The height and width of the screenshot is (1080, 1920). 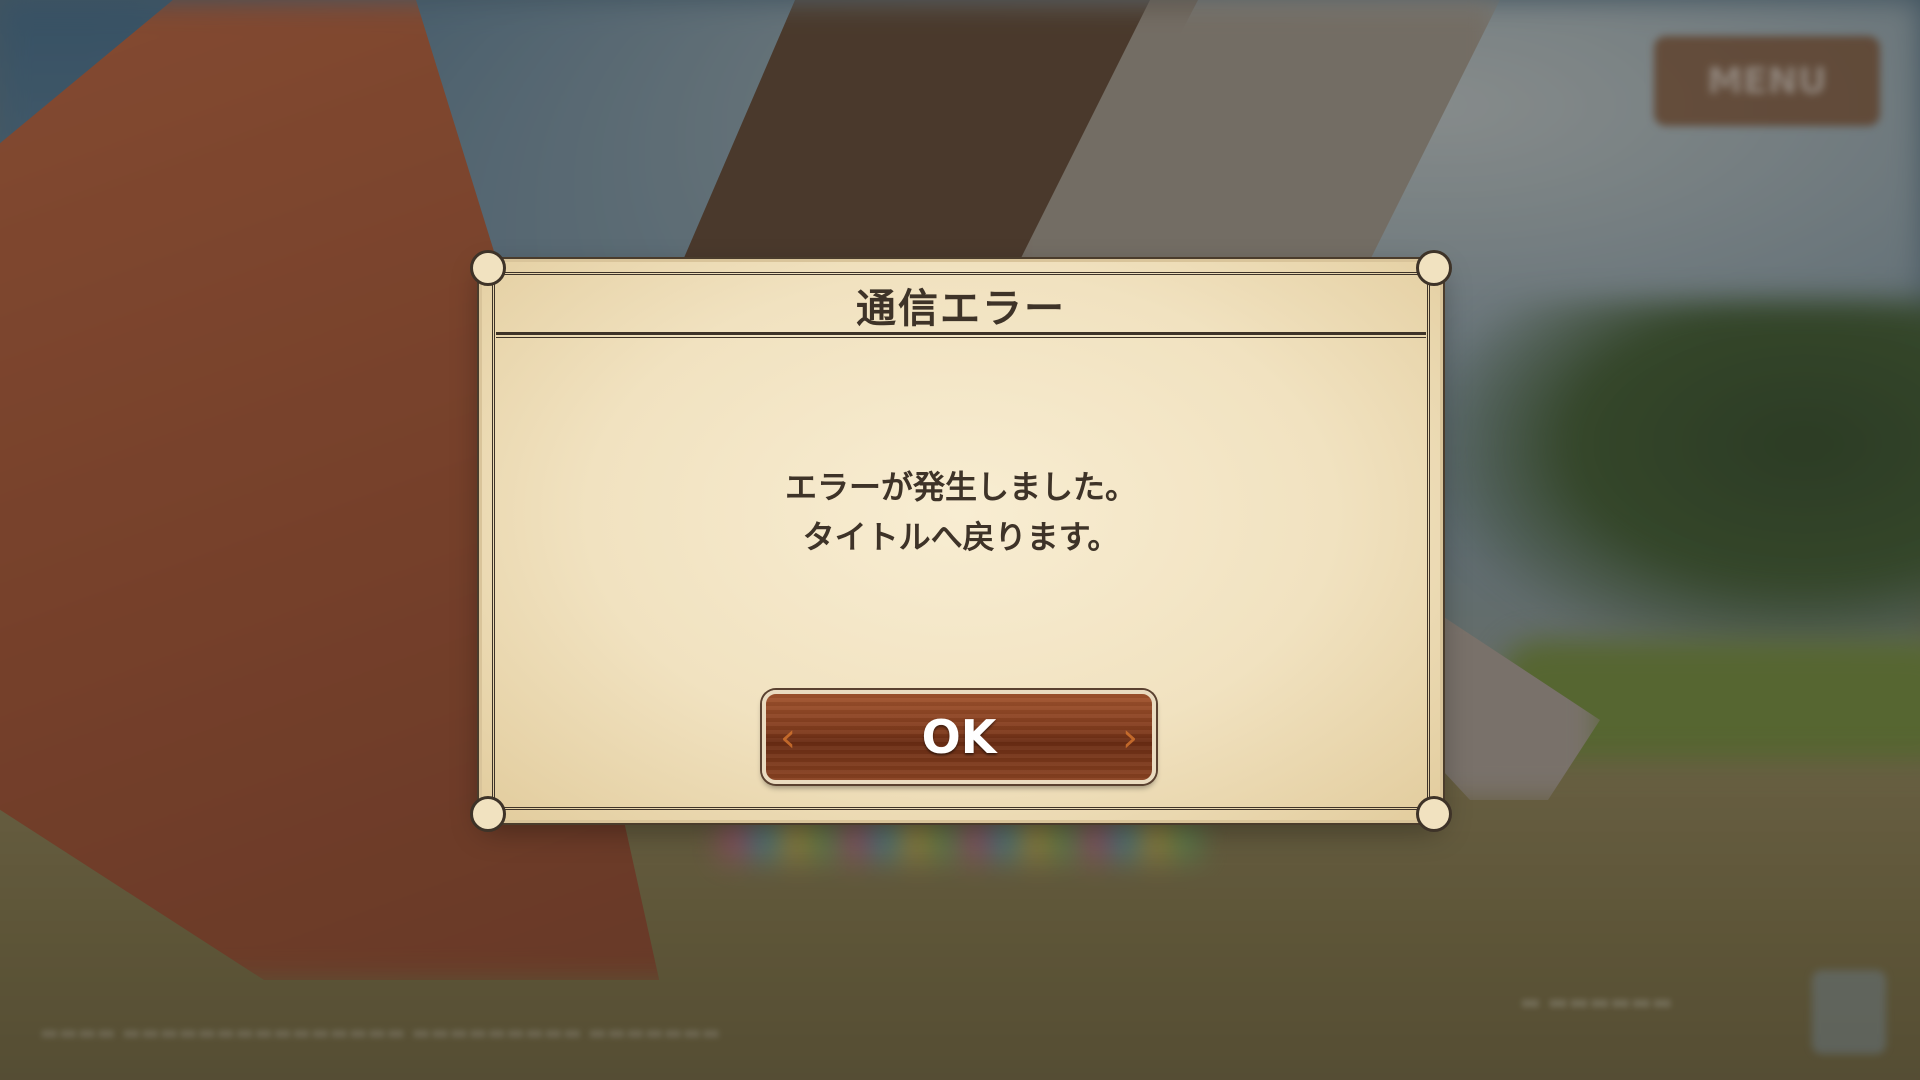 I want to click on dialog-message-line2: タイトルへ戻ります。, so click(x=961, y=537).